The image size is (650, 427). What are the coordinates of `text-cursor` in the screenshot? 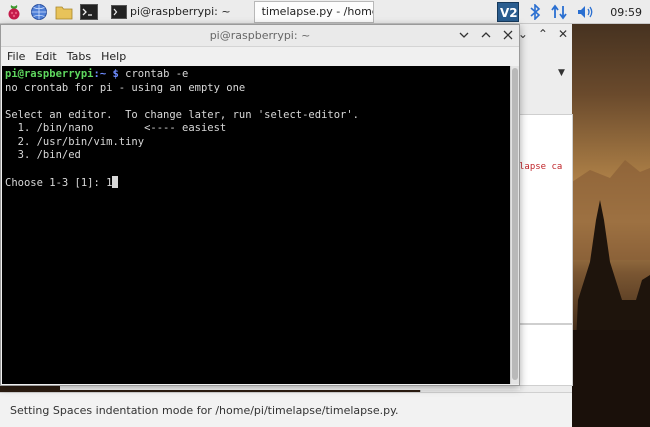 It's located at (115, 182).